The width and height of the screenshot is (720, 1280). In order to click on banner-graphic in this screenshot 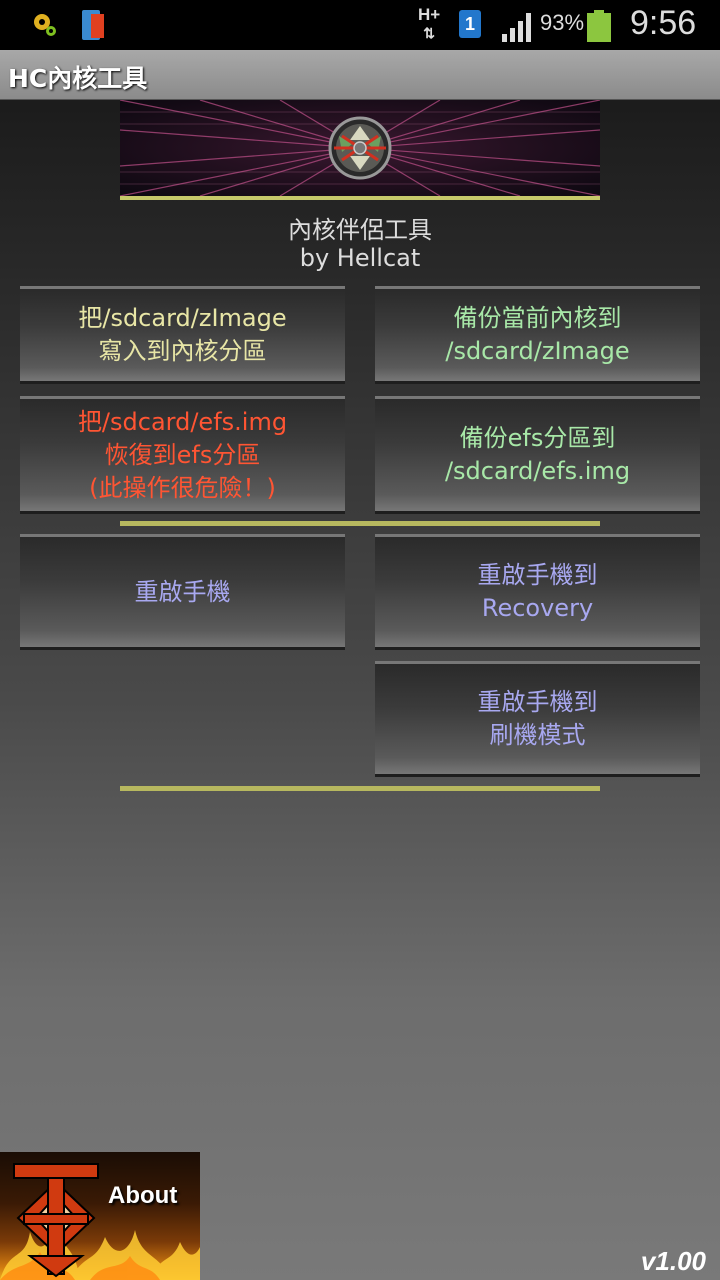, I will do `click(360, 148)`.